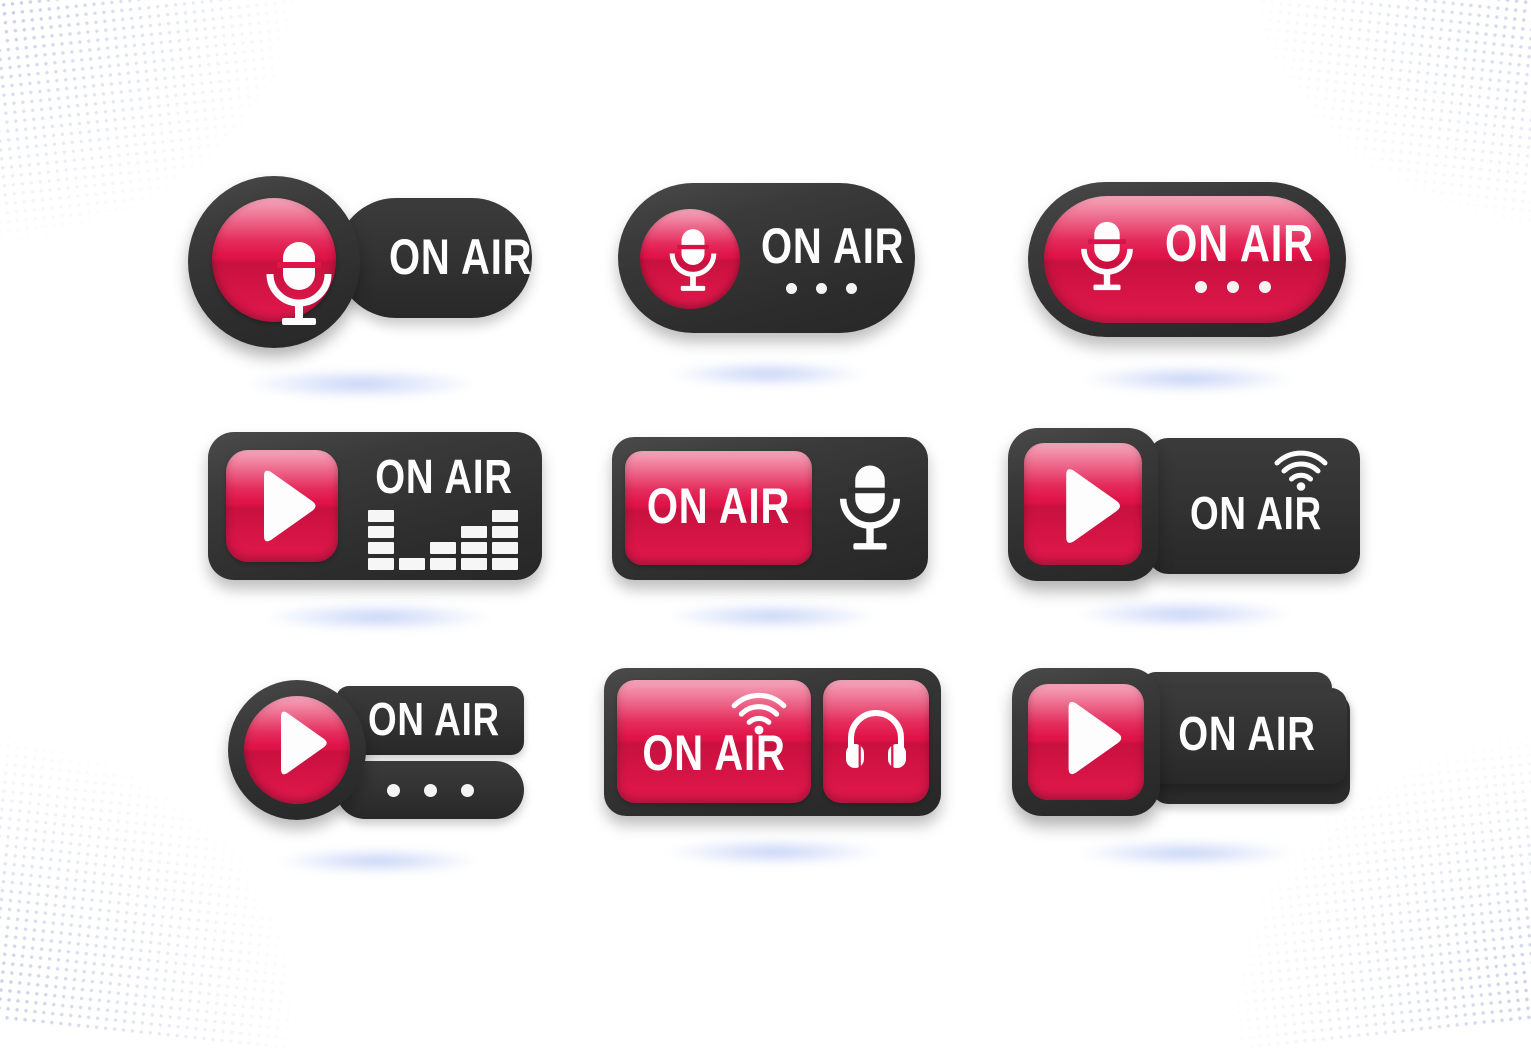 Image resolution: width=1531 pixels, height=1062 pixels. Describe the element at coordinates (444, 477) in the screenshot. I see `badge-4-label: ON AIR` at that location.